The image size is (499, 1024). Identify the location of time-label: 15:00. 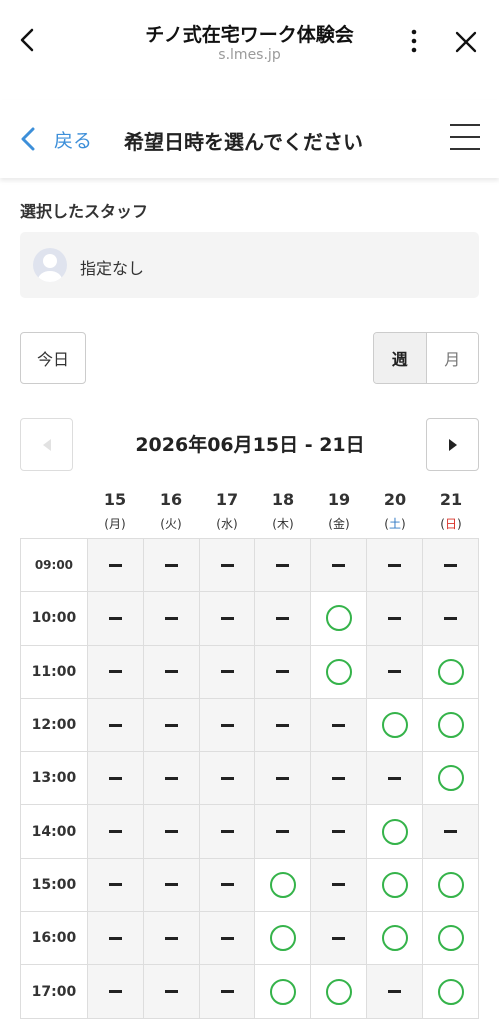
(54, 885).